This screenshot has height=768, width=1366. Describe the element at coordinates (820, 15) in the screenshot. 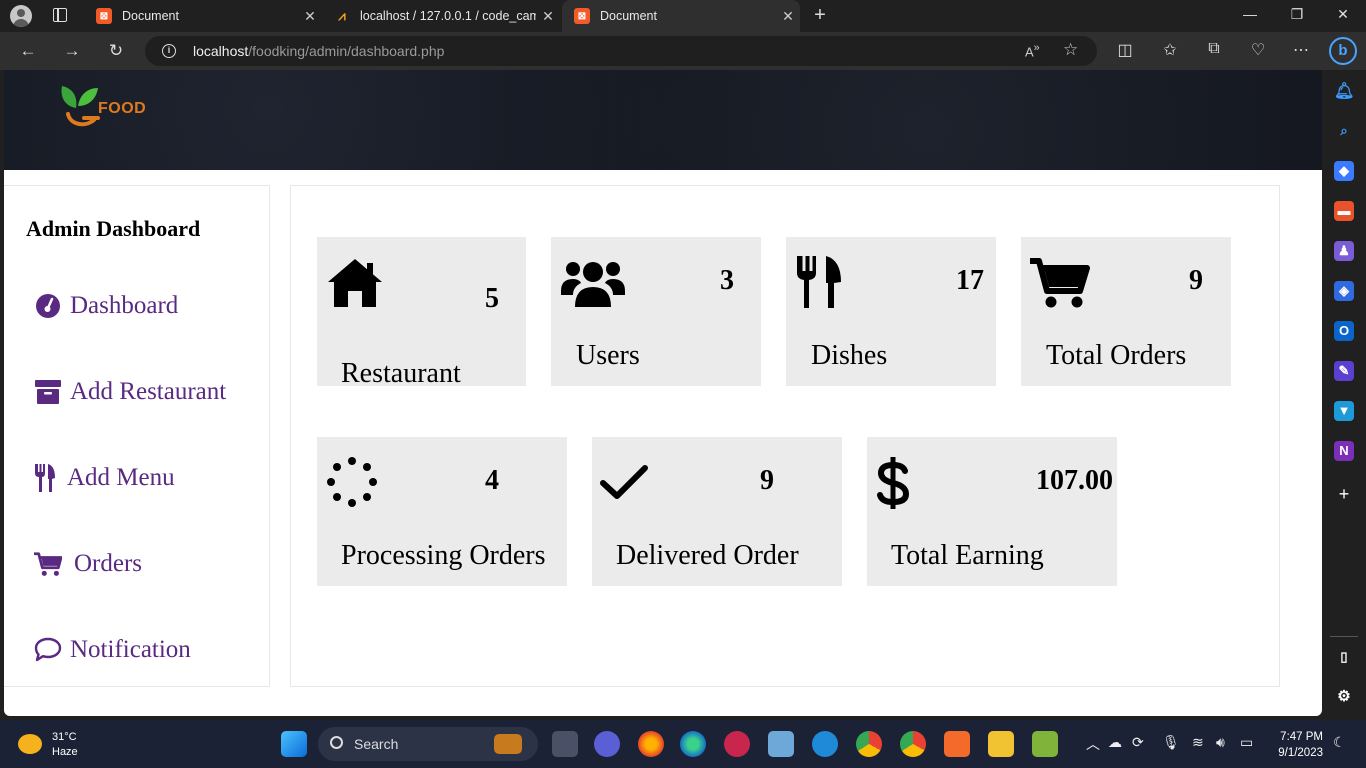

I see `new-tab-icon: +` at that location.